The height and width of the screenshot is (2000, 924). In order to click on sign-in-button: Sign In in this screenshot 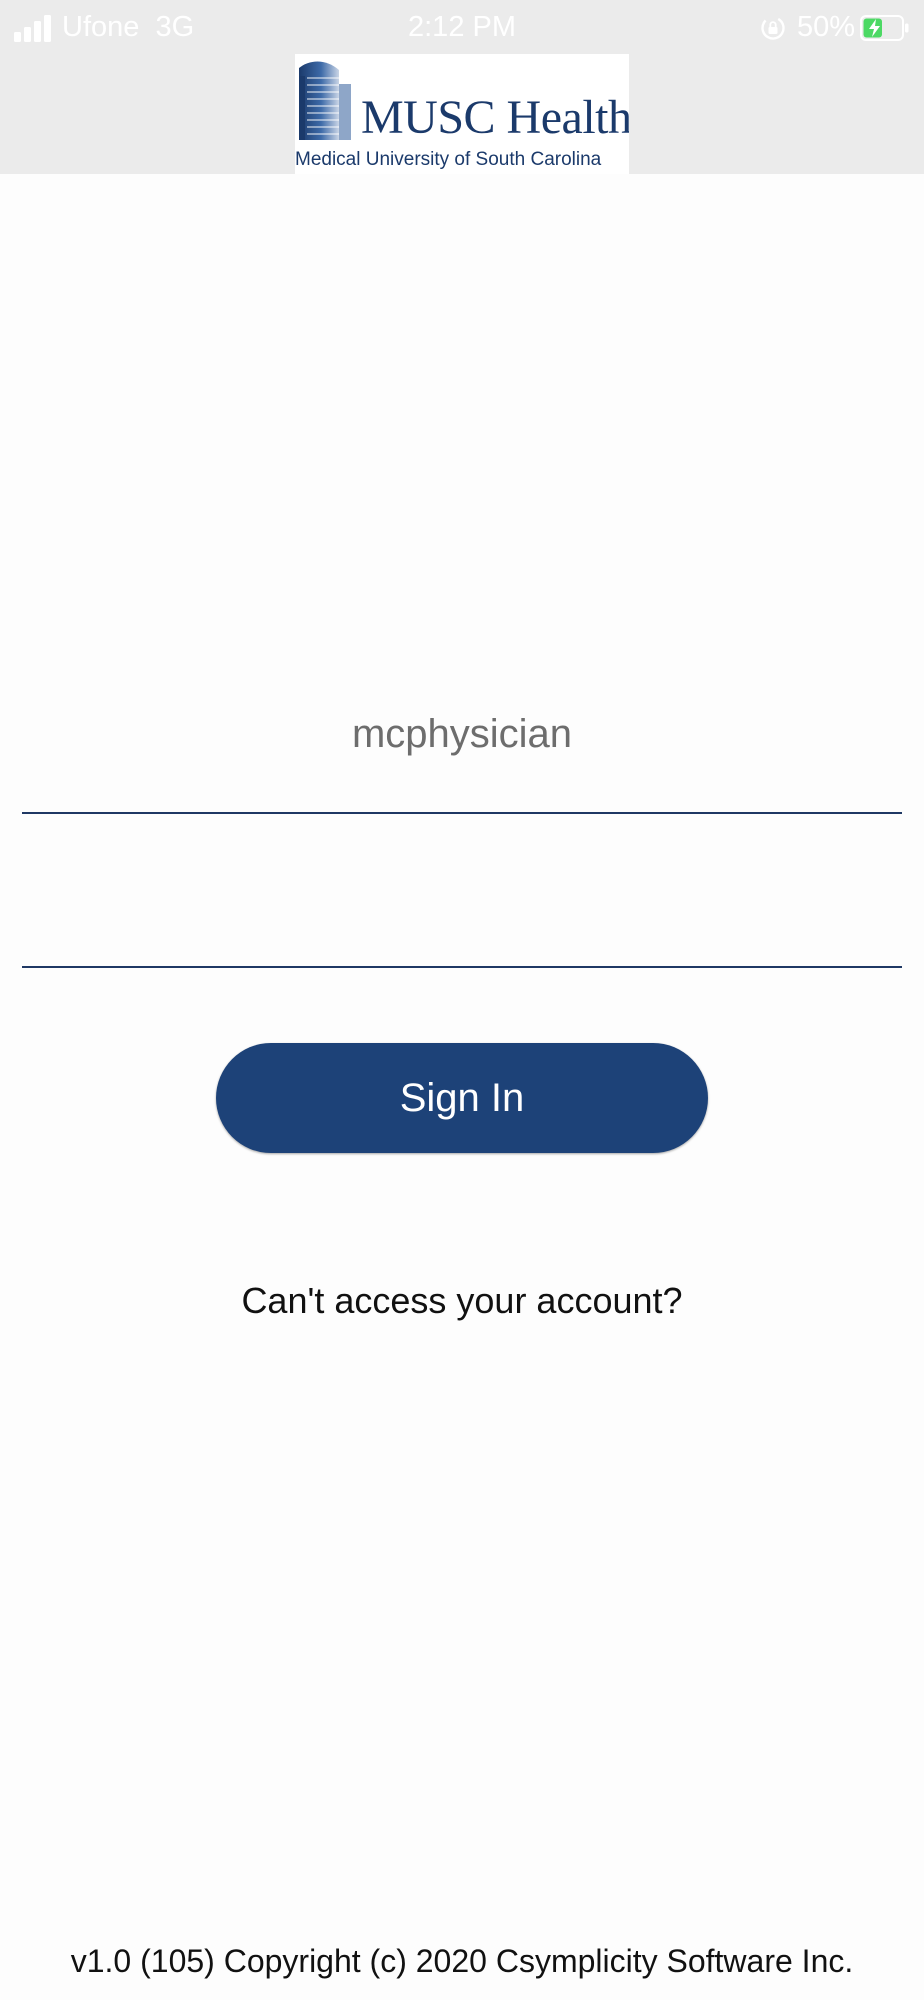, I will do `click(462, 1098)`.